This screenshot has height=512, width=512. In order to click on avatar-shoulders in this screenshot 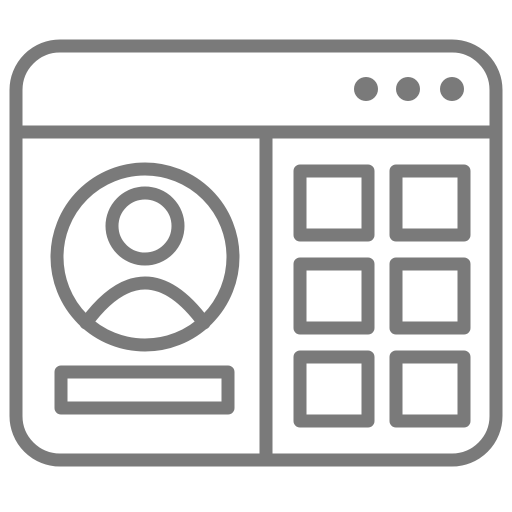, I will do `click(145, 303)`.